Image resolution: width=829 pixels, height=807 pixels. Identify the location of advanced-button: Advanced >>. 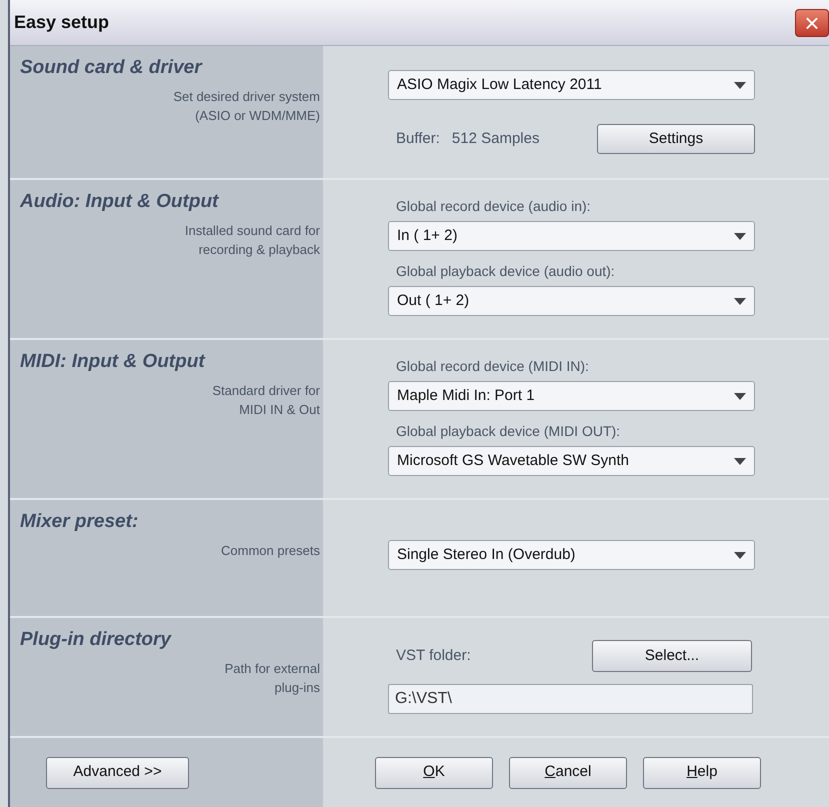
(117, 772).